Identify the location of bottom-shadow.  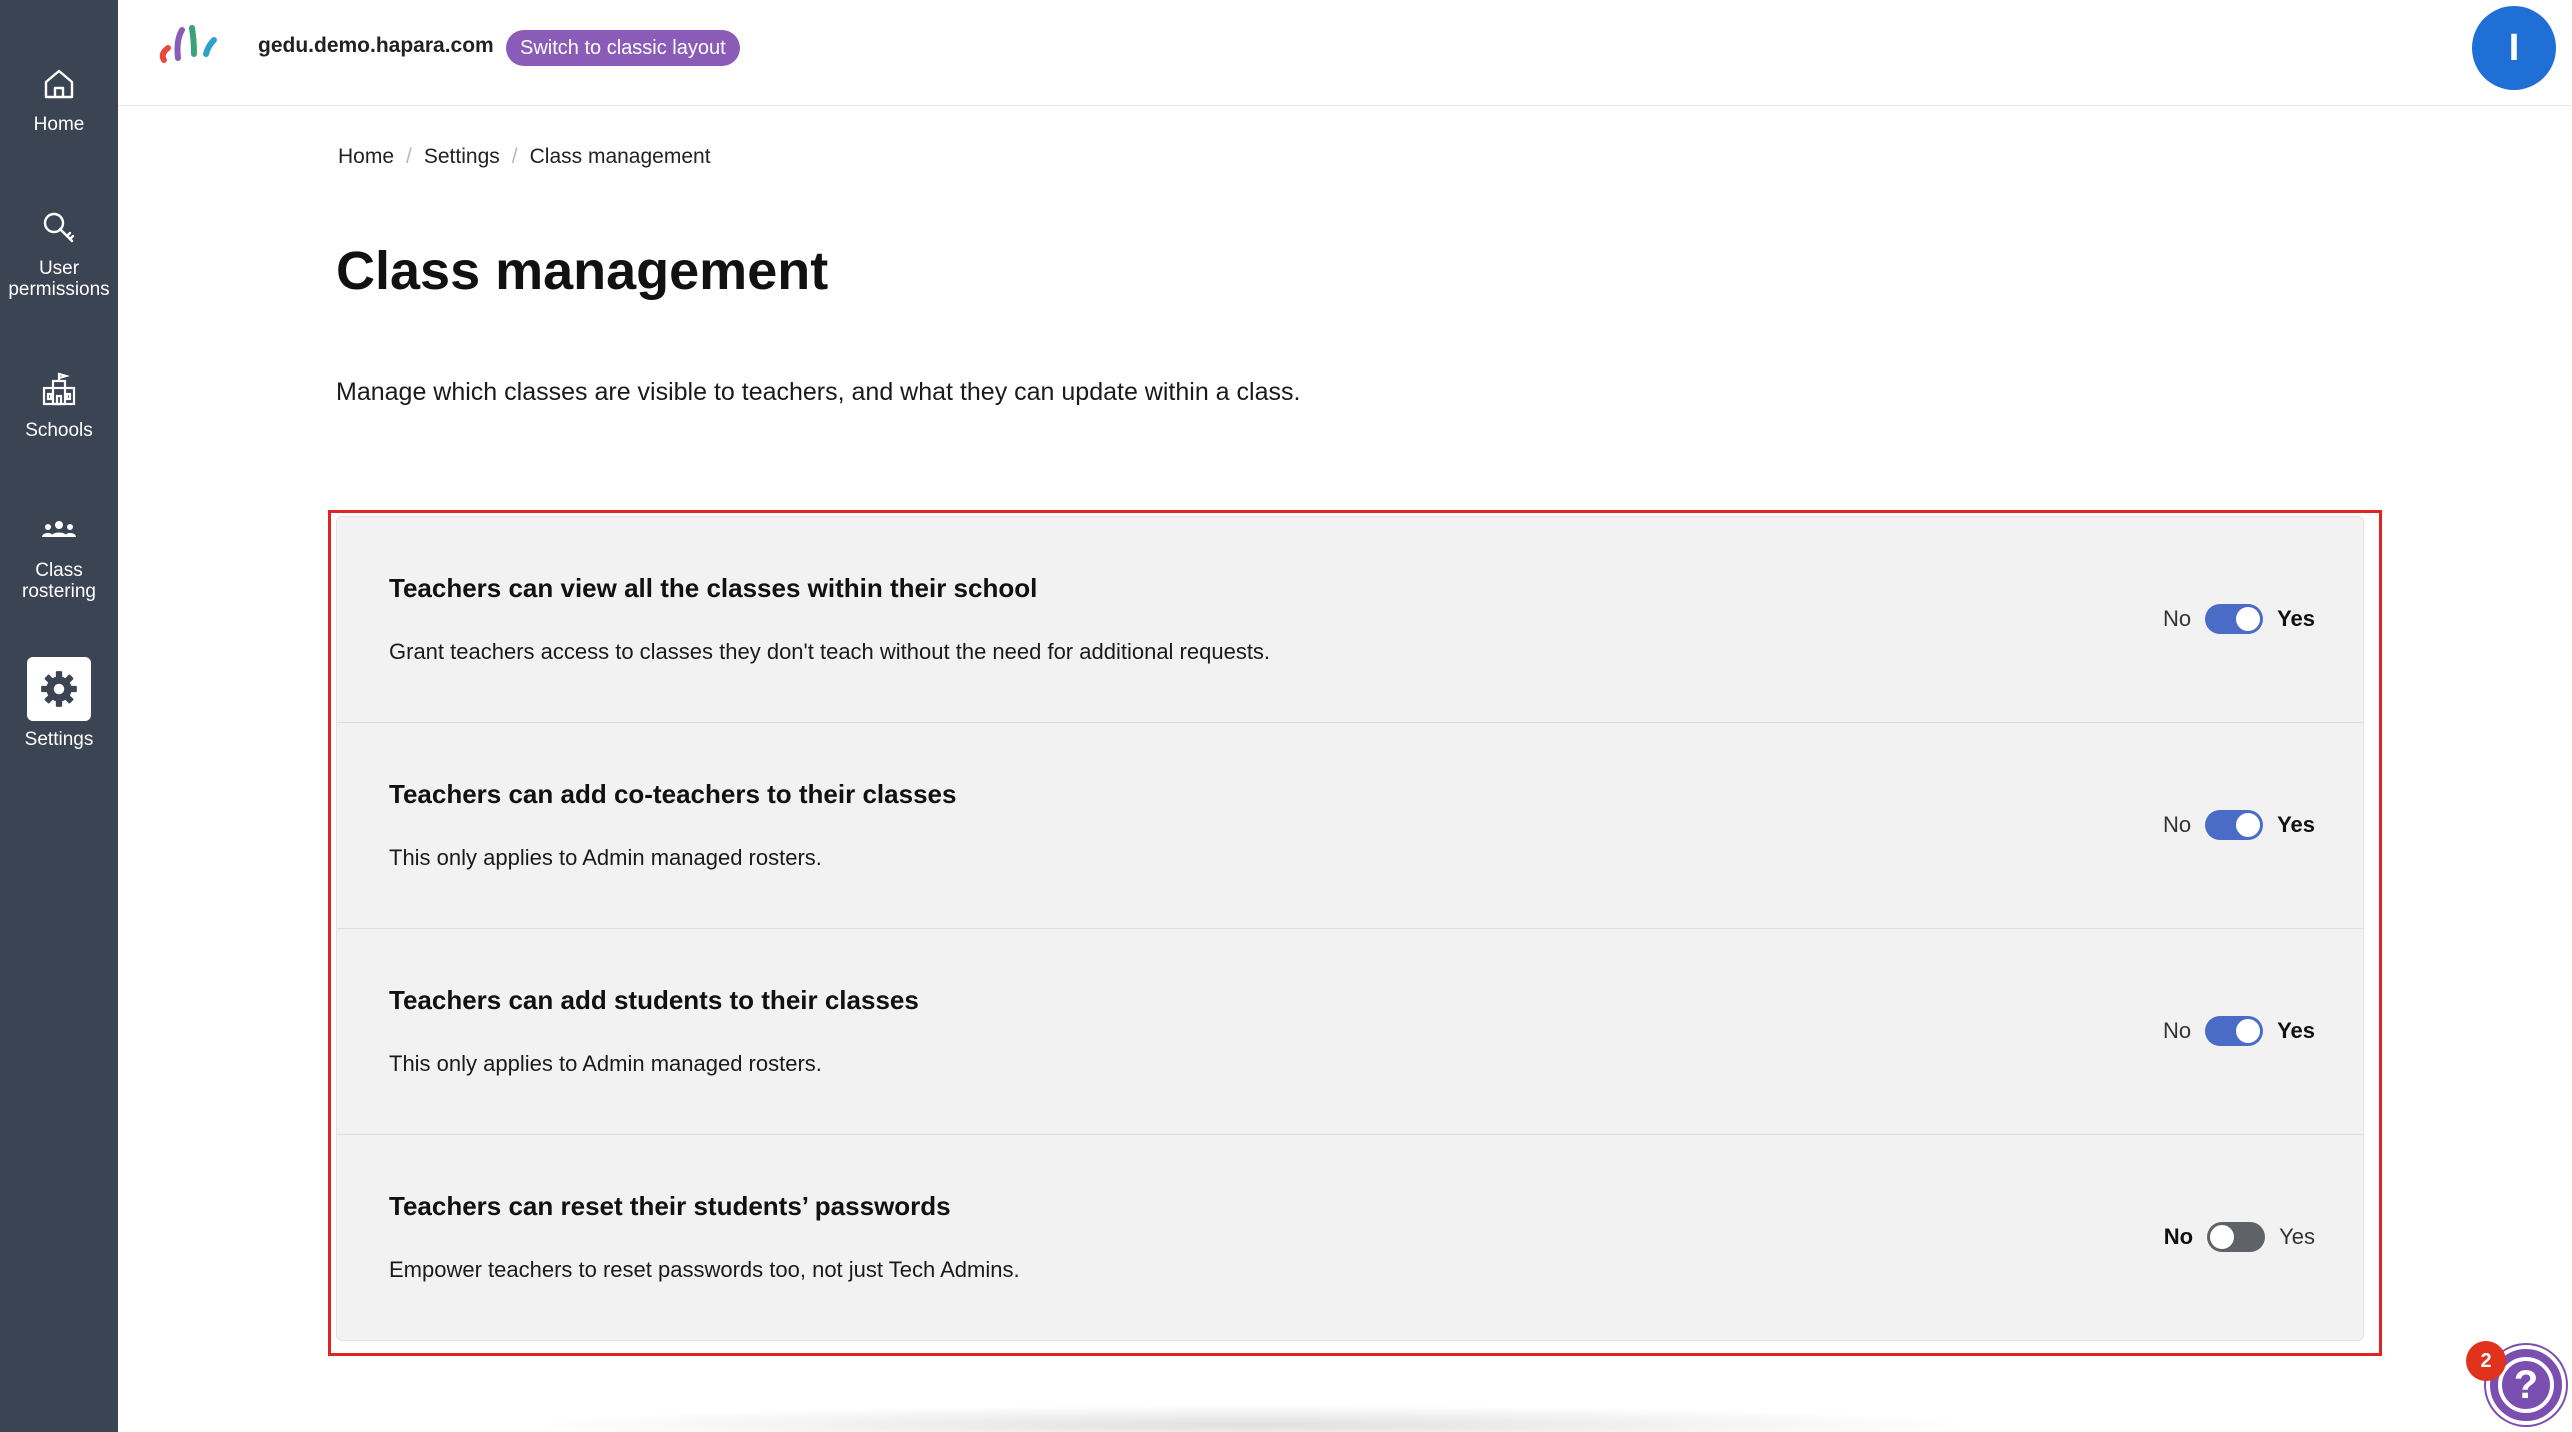
(1250, 1418).